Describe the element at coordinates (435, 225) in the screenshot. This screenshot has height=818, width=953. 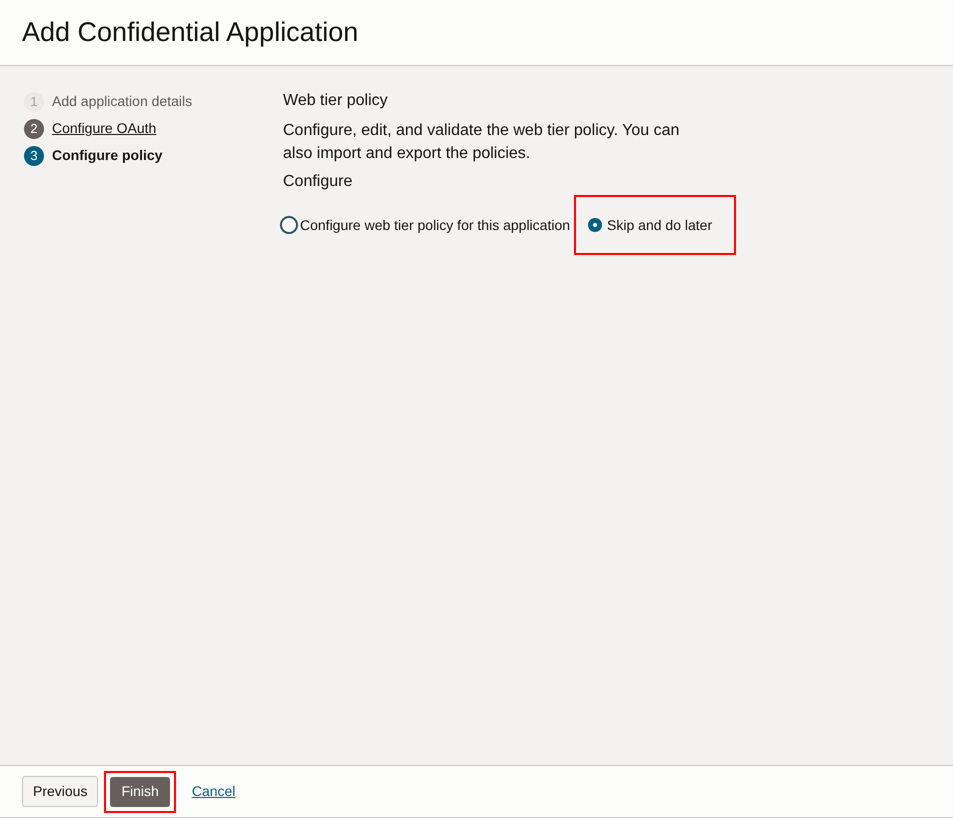
I see `radio-label: Configure web tier policy for this application` at that location.